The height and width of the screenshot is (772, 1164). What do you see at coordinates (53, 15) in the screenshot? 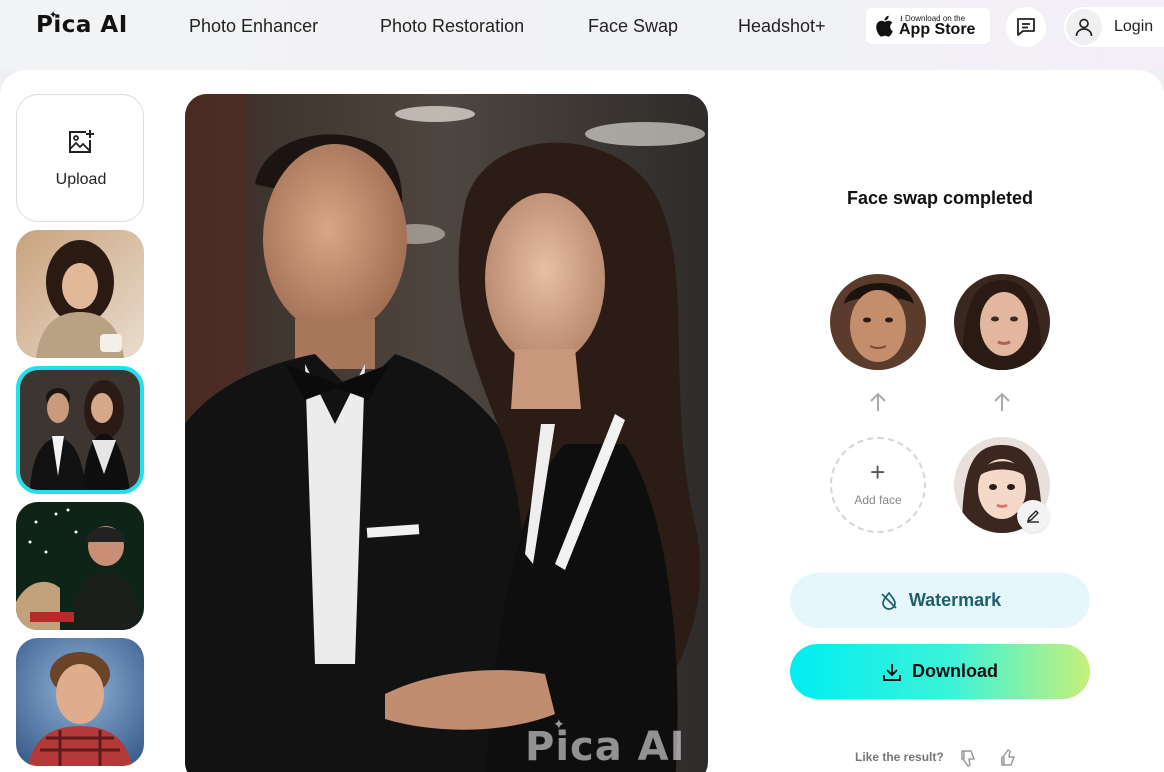
I see `logo-spark-icon: ✦` at bounding box center [53, 15].